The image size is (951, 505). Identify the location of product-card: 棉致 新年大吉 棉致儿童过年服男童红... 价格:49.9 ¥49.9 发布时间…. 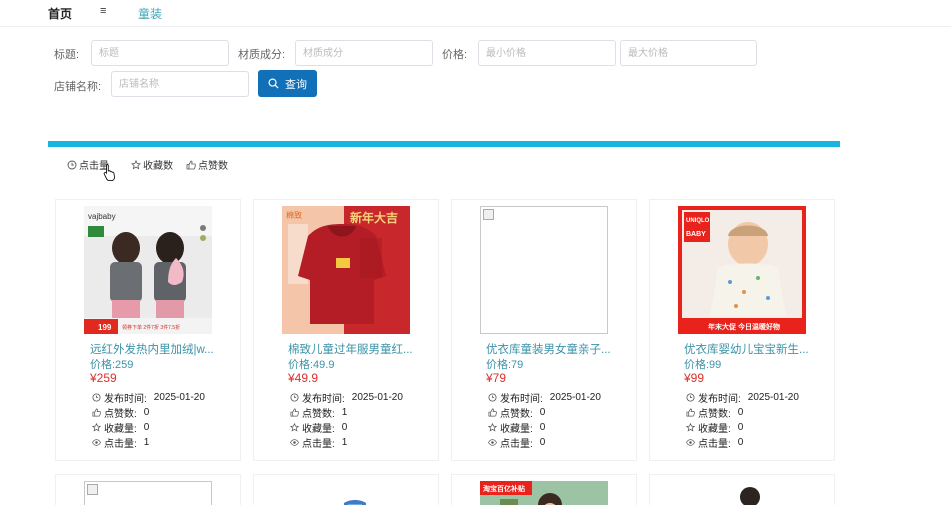
(346, 330).